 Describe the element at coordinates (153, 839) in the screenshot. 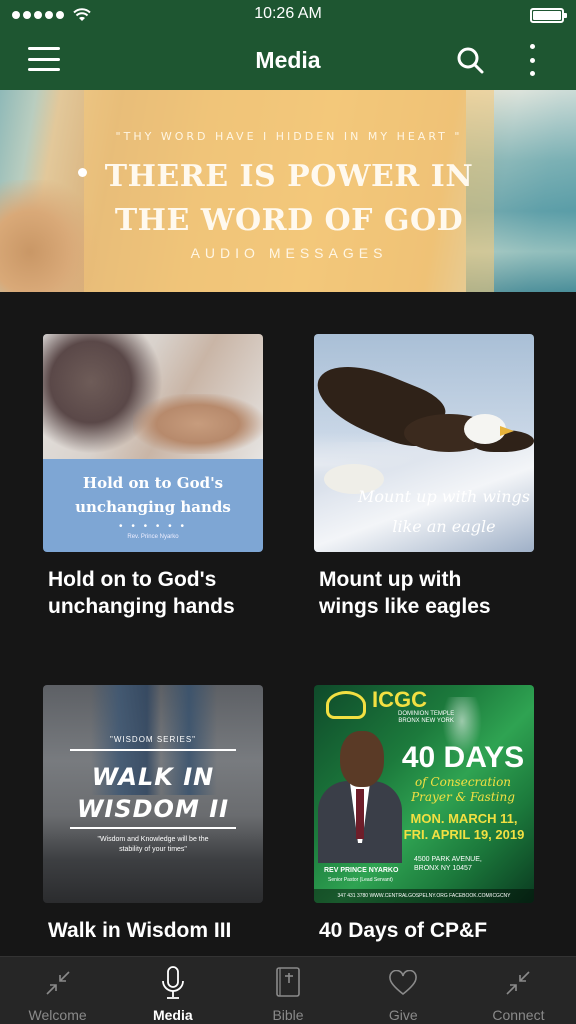

I see `thumbnail-quote-line1: "Wisdom and Knowledge will be the` at that location.